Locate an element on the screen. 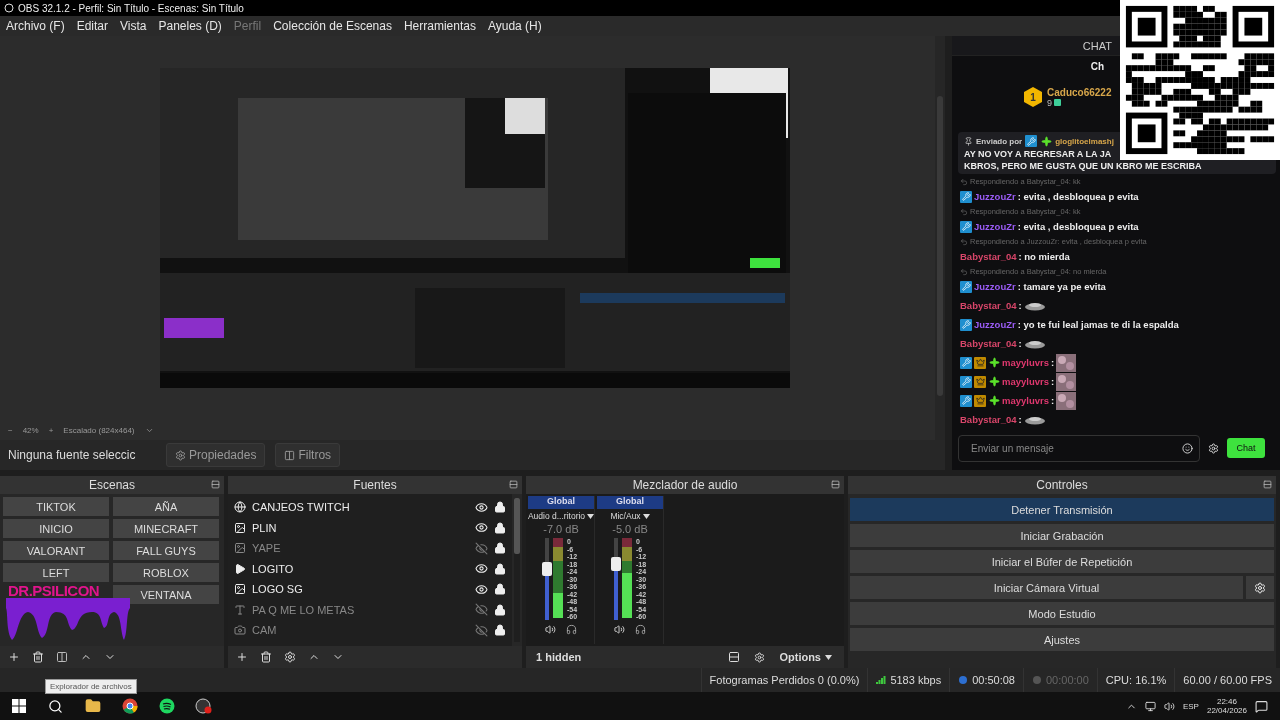 The image size is (1280, 720). control-button: Modo Estudio is located at coordinates (1062, 613).